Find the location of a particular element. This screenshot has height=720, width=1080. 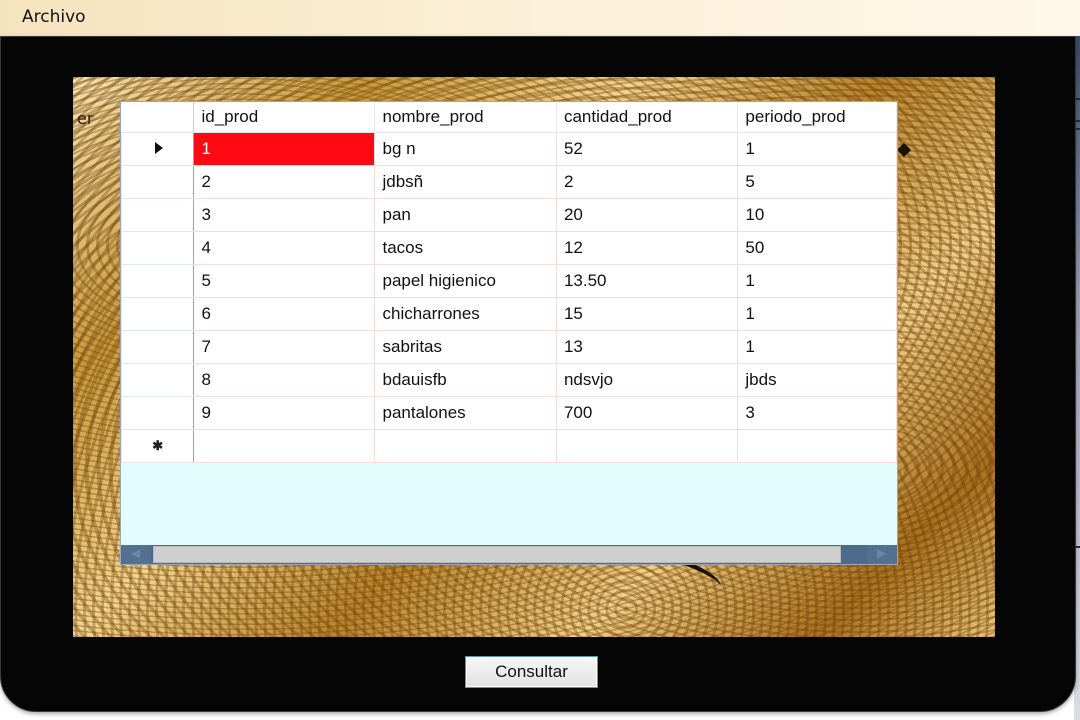

table-row: 2 jdbsñ 2 5 is located at coordinates (509, 182).